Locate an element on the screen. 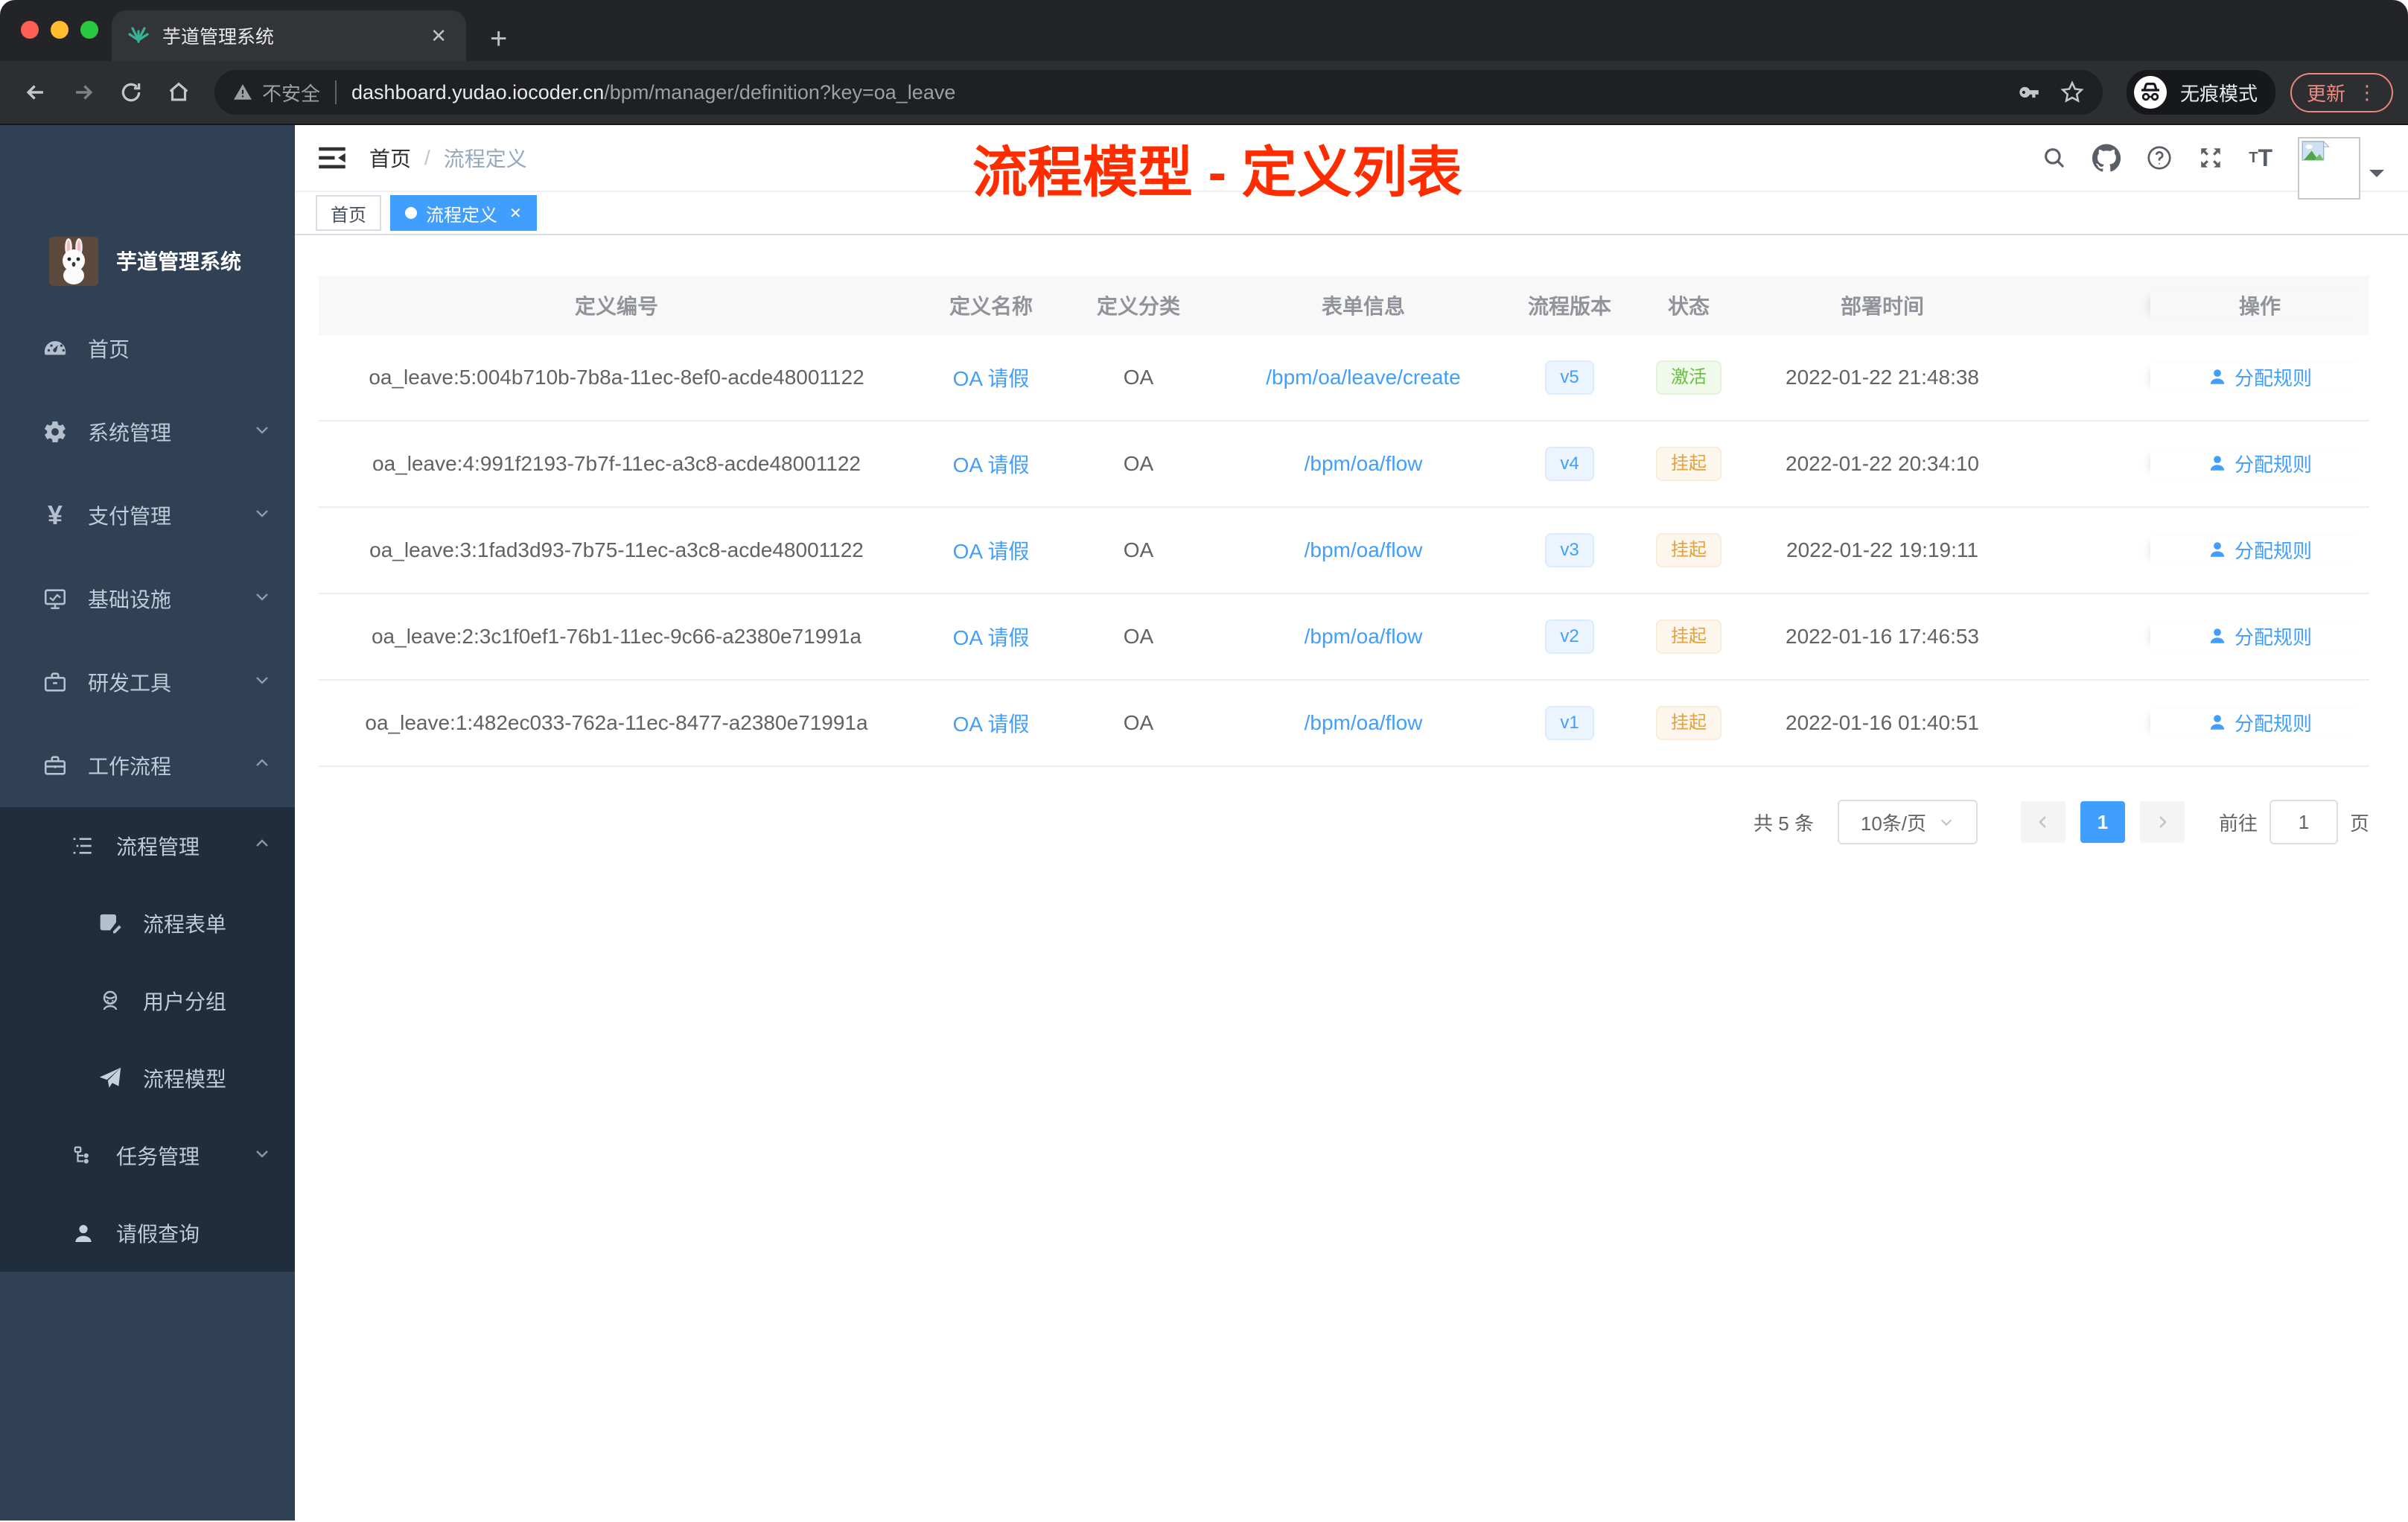  help-icon is located at coordinates (2159, 157).